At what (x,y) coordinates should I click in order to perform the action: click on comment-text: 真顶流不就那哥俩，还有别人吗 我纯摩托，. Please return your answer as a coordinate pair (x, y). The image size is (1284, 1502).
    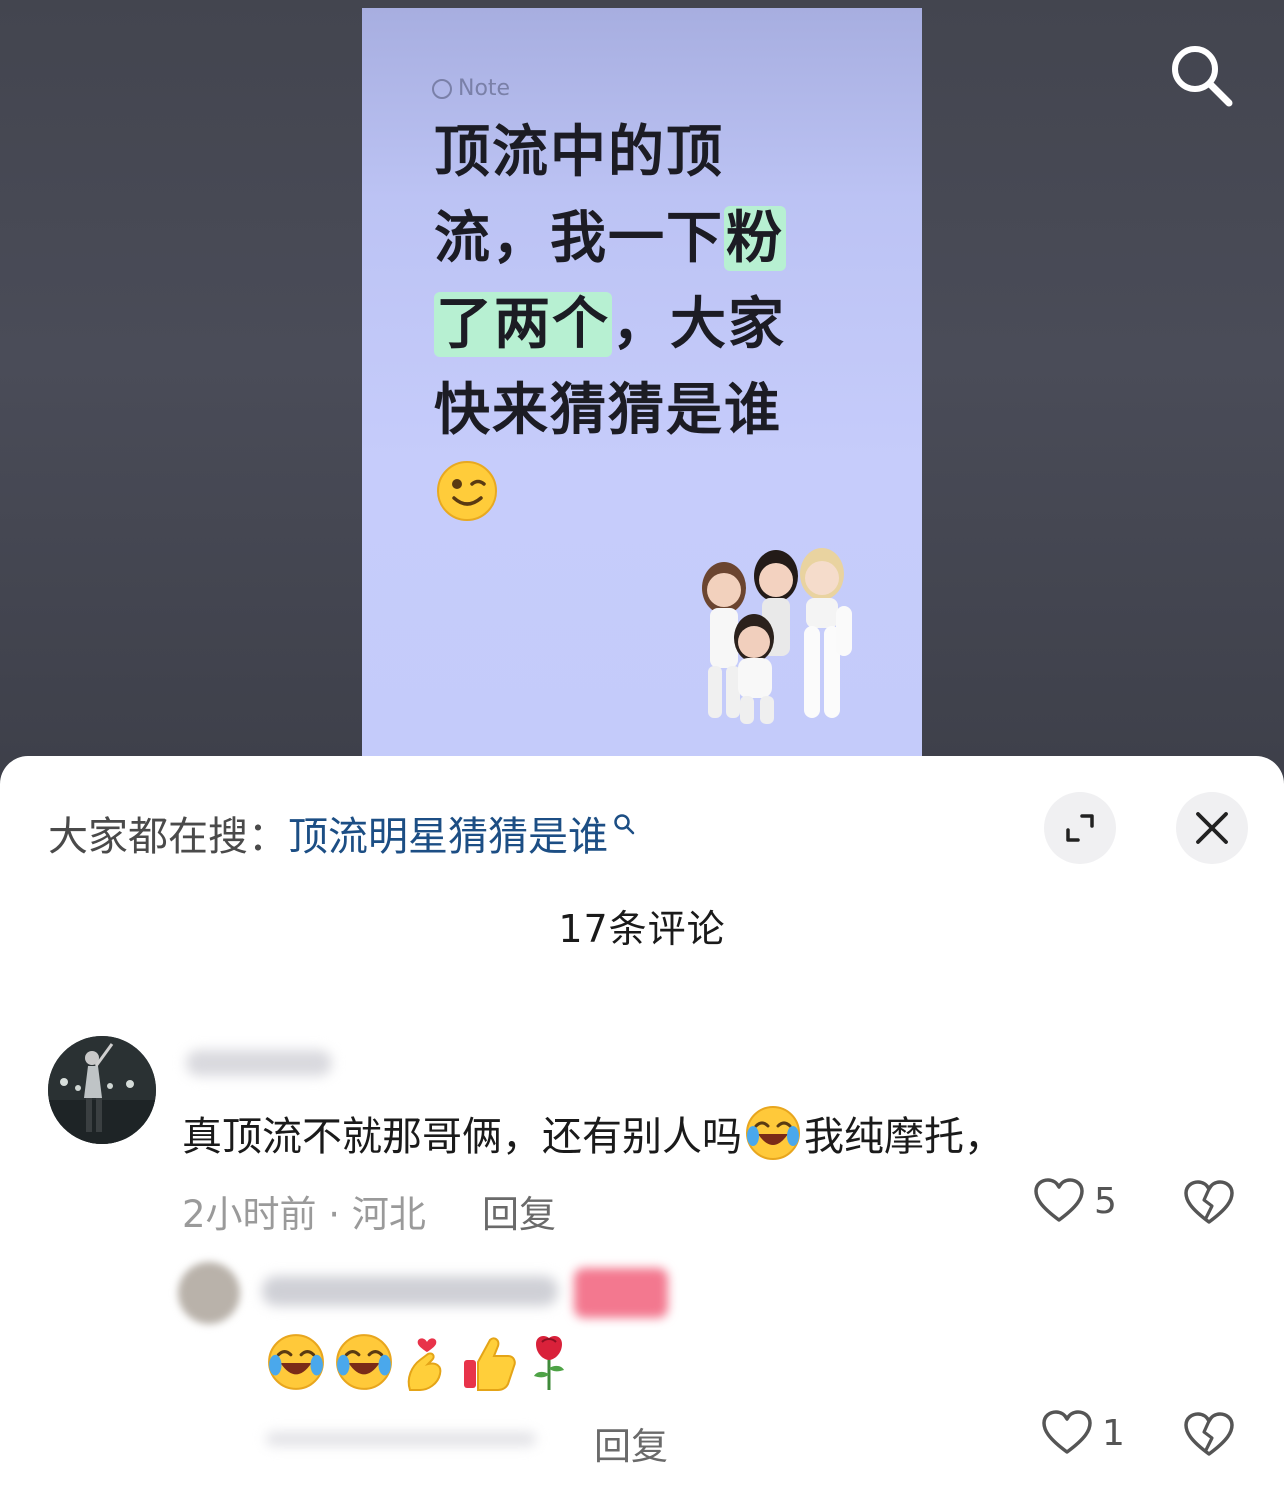
    Looking at the image, I should click on (593, 1133).